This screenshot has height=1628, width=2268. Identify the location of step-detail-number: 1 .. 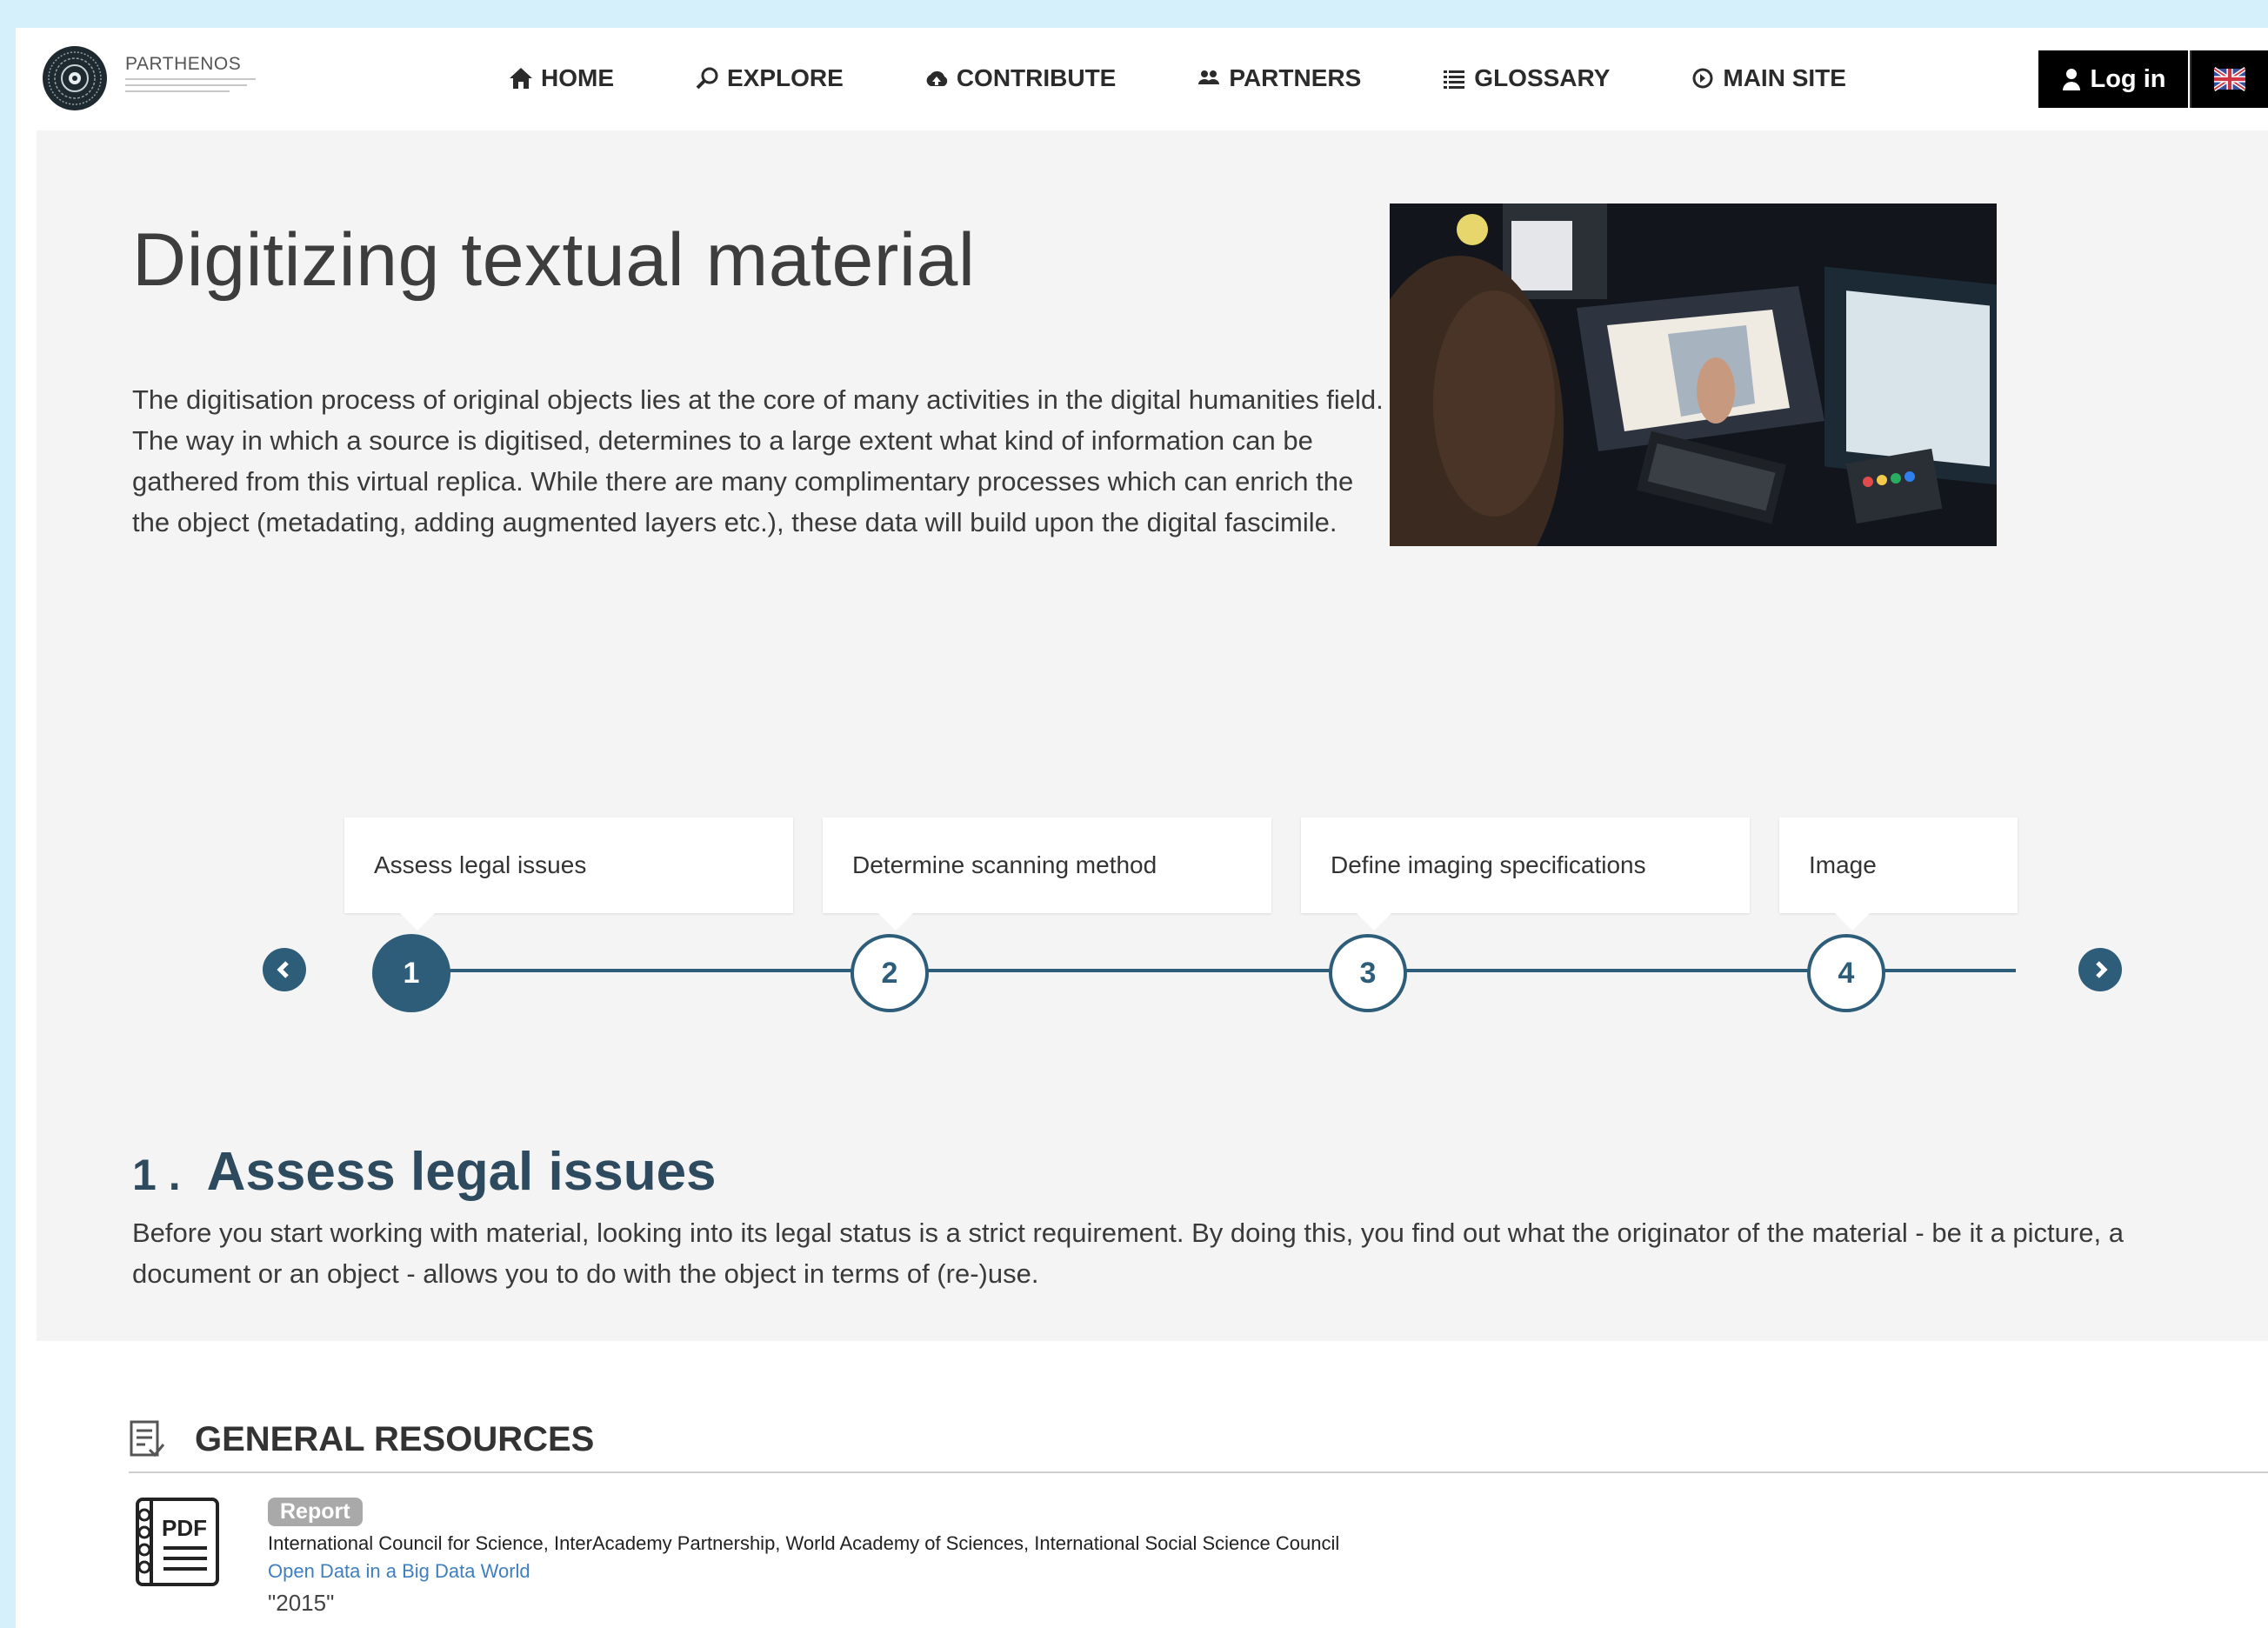
(156, 1175).